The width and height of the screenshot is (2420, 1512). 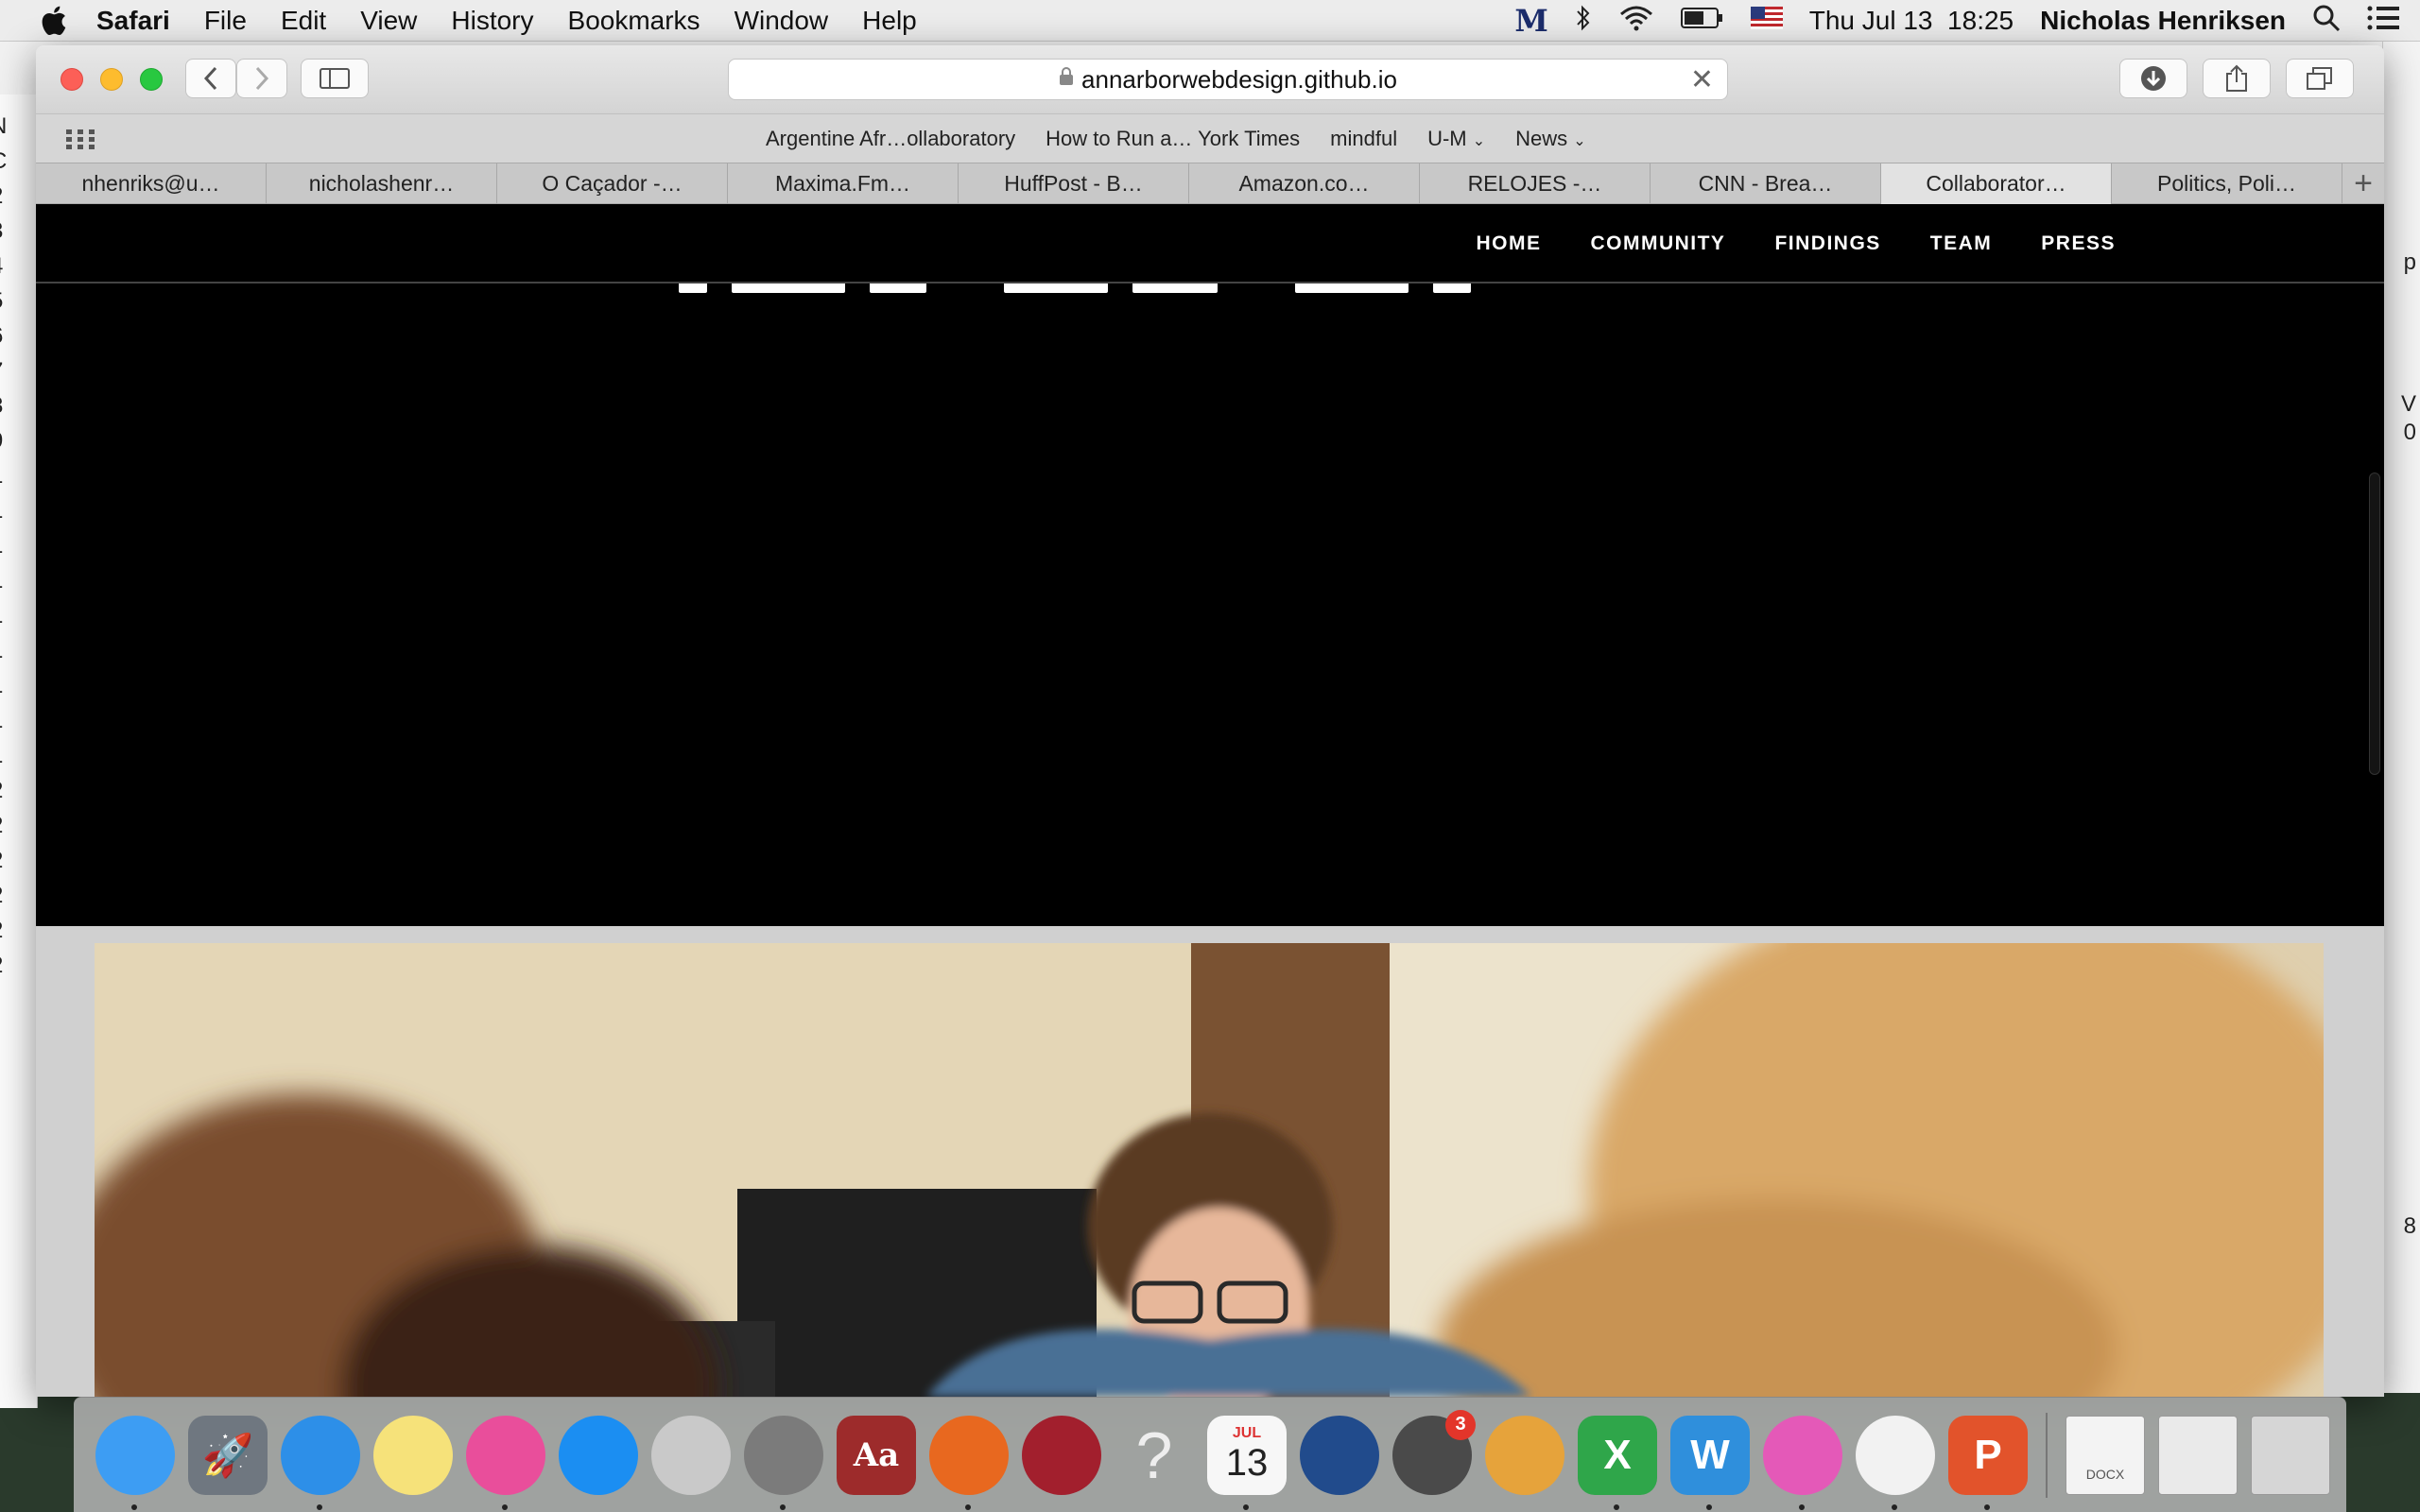 I want to click on user-name: Nicholas Henriksen, so click(x=2163, y=21).